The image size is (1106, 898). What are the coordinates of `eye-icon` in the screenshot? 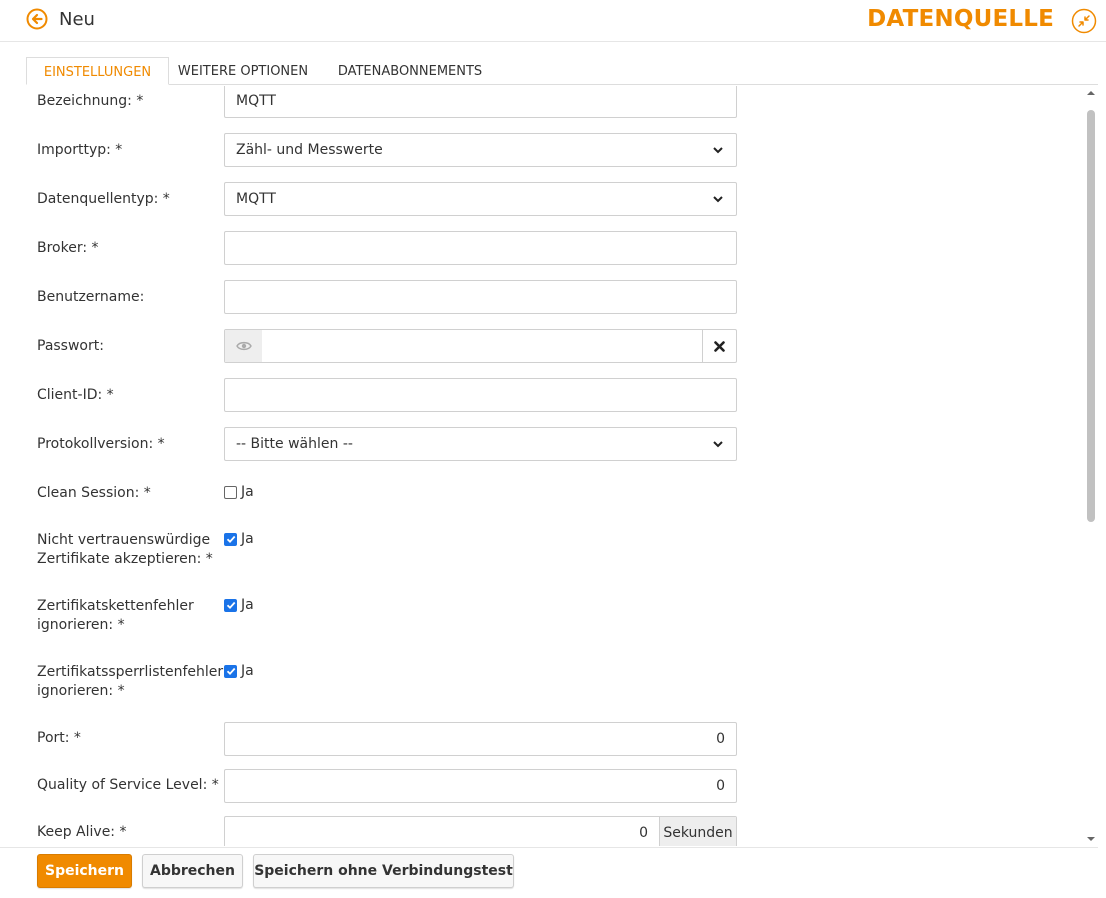 It's located at (243, 346).